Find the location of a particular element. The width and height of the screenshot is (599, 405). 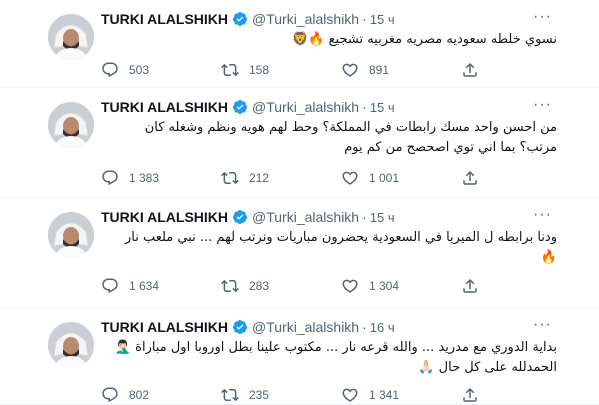

reply-button: 1 634 is located at coordinates (161, 286).